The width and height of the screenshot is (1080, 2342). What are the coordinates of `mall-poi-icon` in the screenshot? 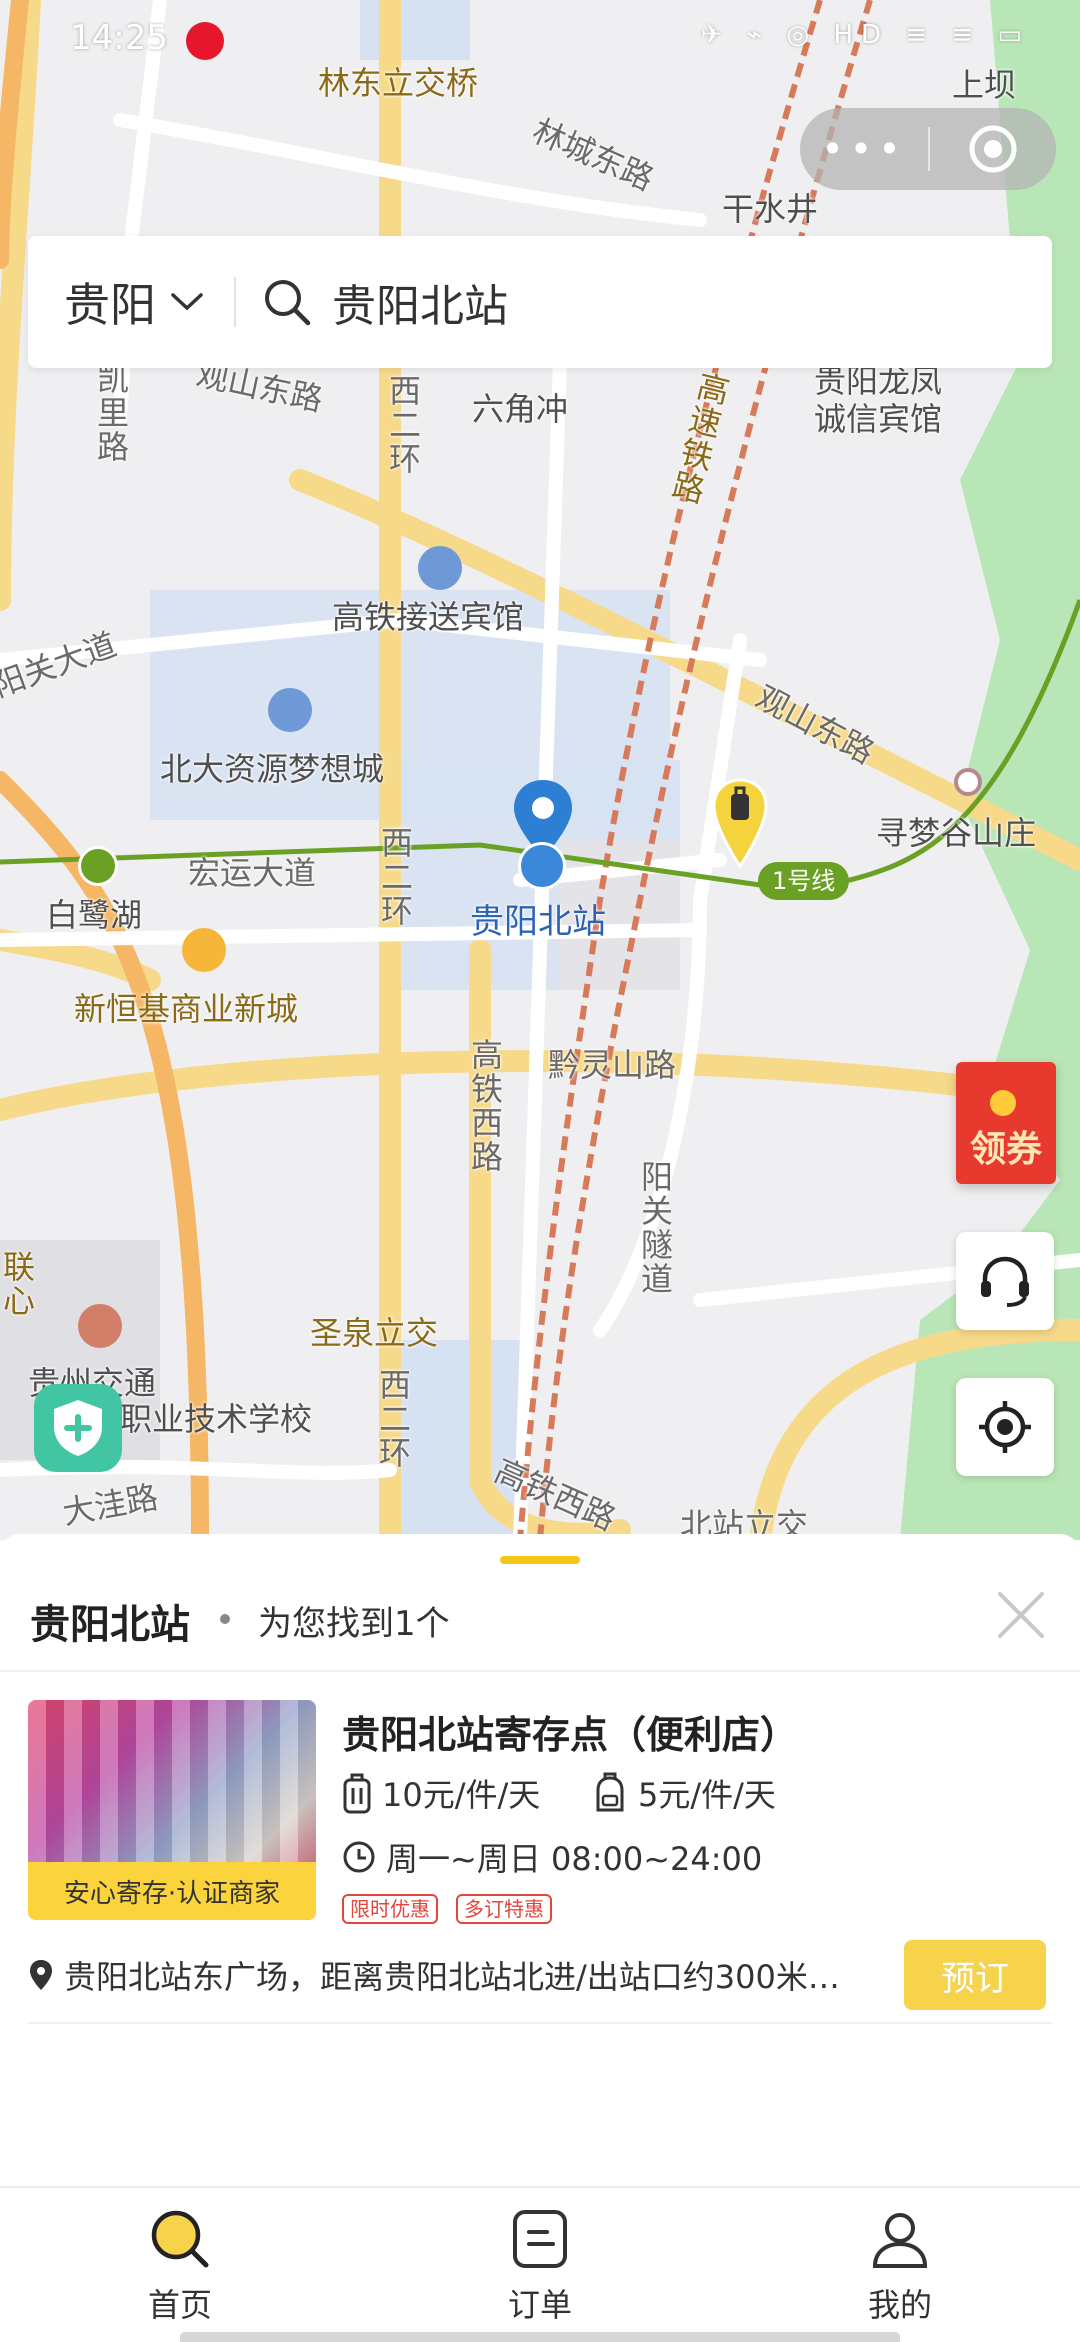 It's located at (290, 710).